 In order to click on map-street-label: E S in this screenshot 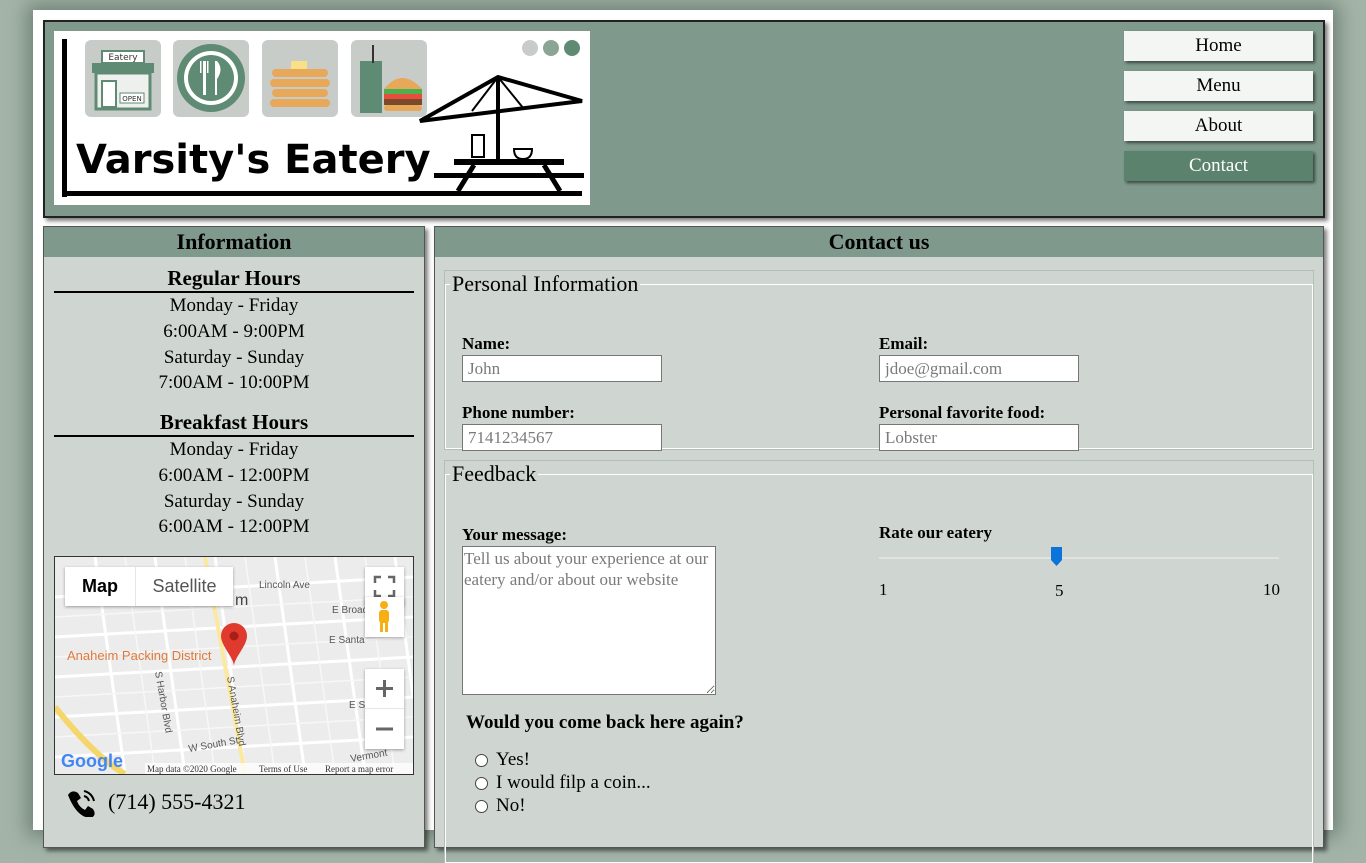, I will do `click(357, 705)`.